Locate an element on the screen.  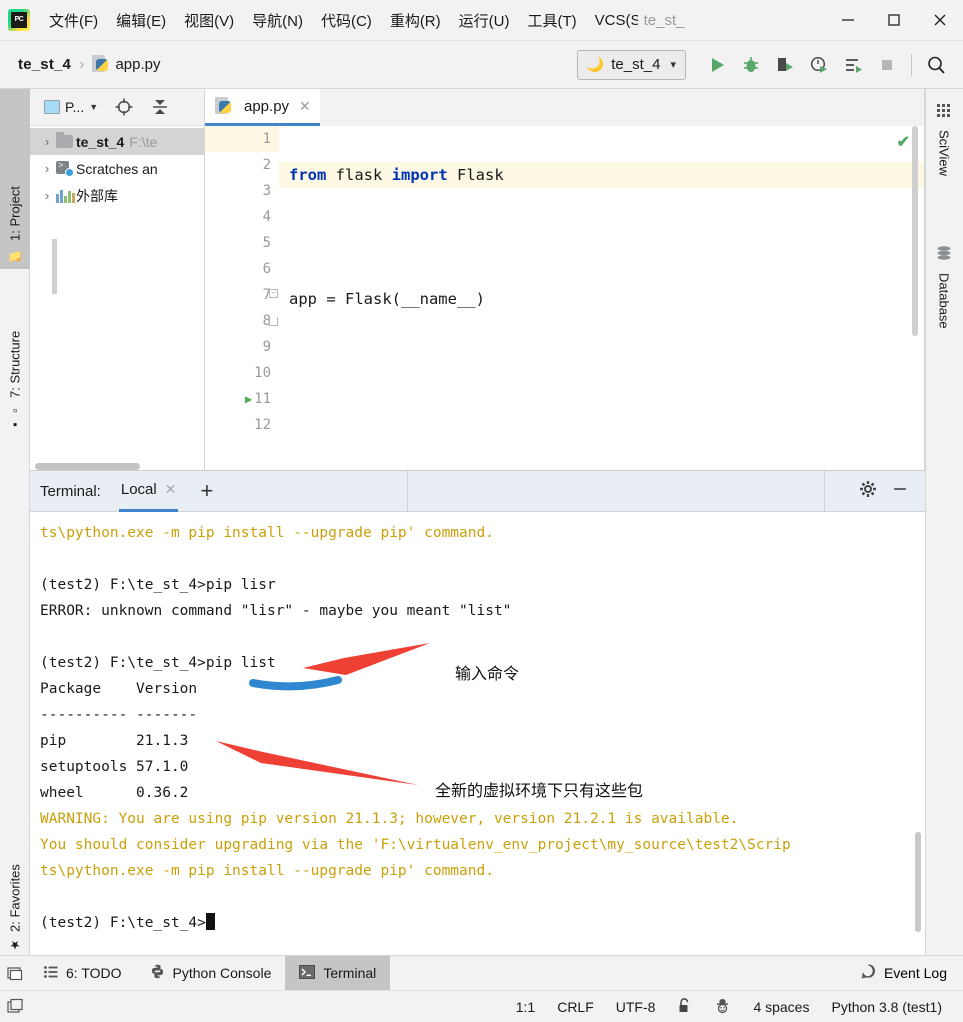
line-number-gutter: 1 2 3 4 5 6 7 8 9 10 11 12 ▶ − is located at coordinates (242, 298).